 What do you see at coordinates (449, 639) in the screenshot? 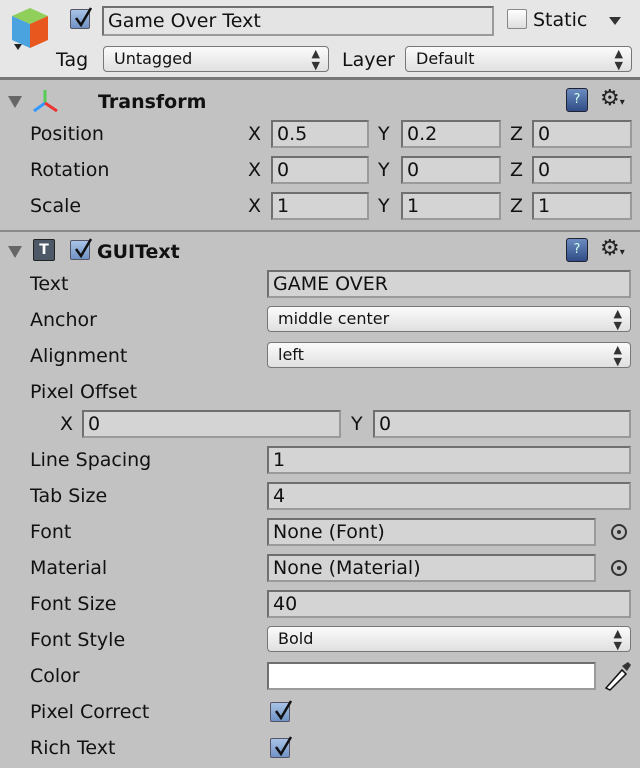
I see `font-style-dropdown: Bold ▲ ▼` at bounding box center [449, 639].